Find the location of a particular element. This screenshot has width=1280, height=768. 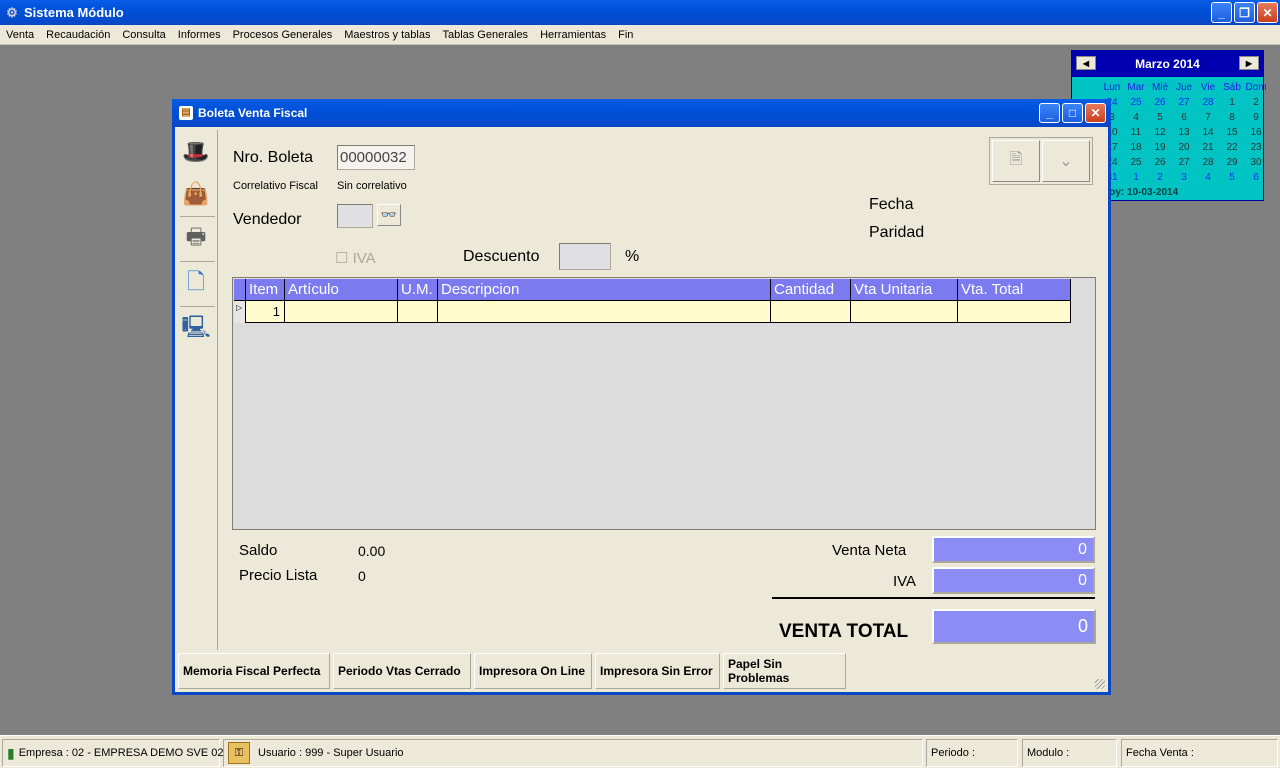

row-pointer-icon: ▷ is located at coordinates (239, 307).